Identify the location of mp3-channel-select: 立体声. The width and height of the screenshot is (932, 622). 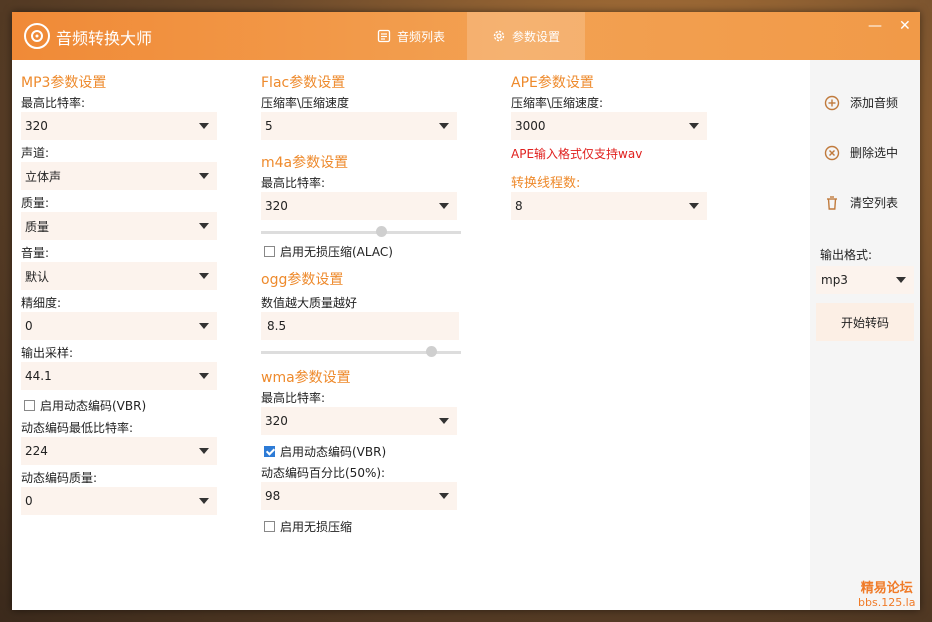
(119, 176).